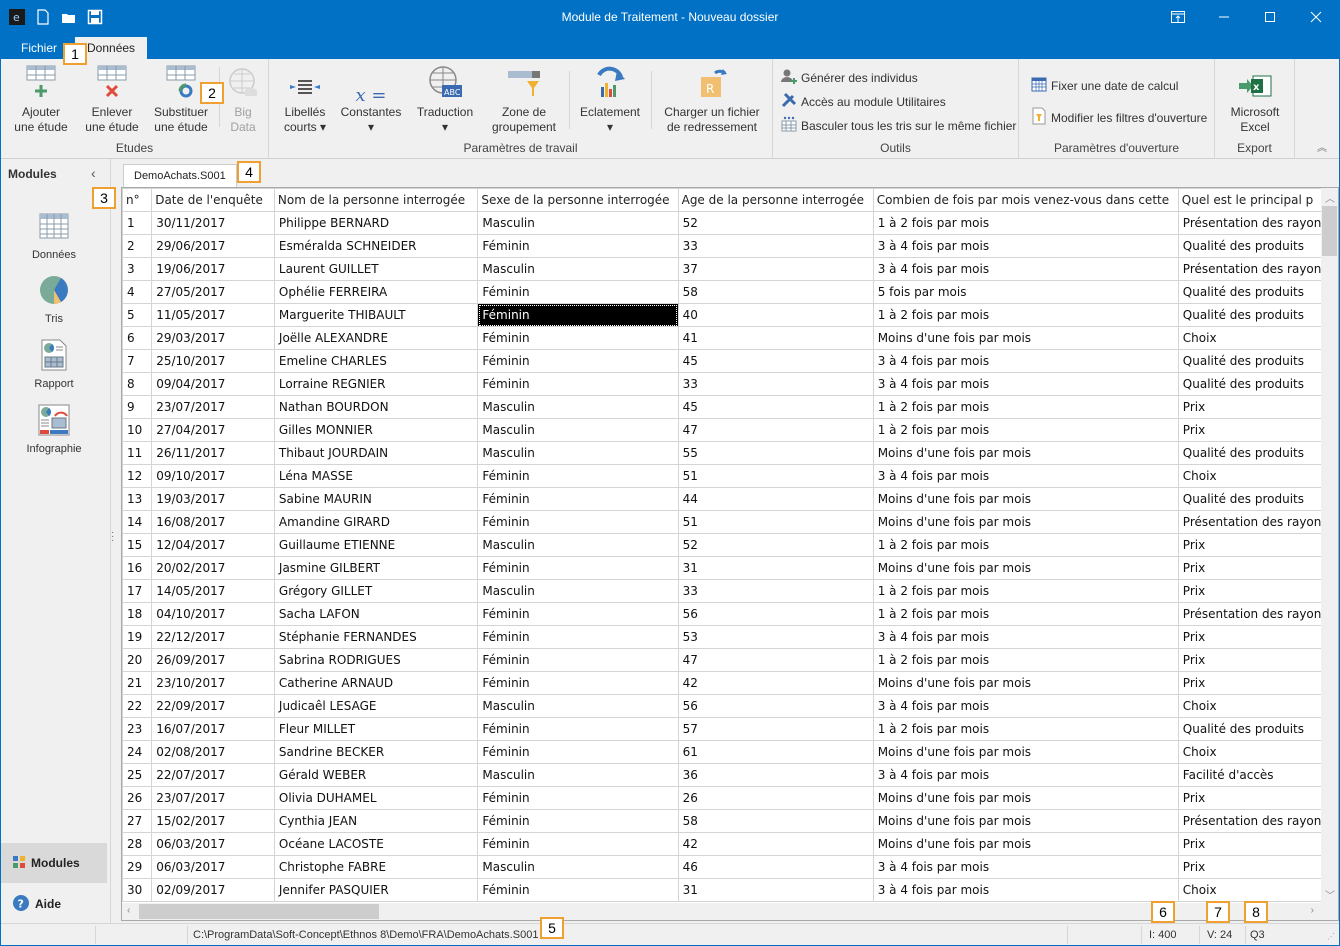 This screenshot has height=946, width=1340. What do you see at coordinates (259, 911) in the screenshot?
I see `horizontal-scroll-thumb` at bounding box center [259, 911].